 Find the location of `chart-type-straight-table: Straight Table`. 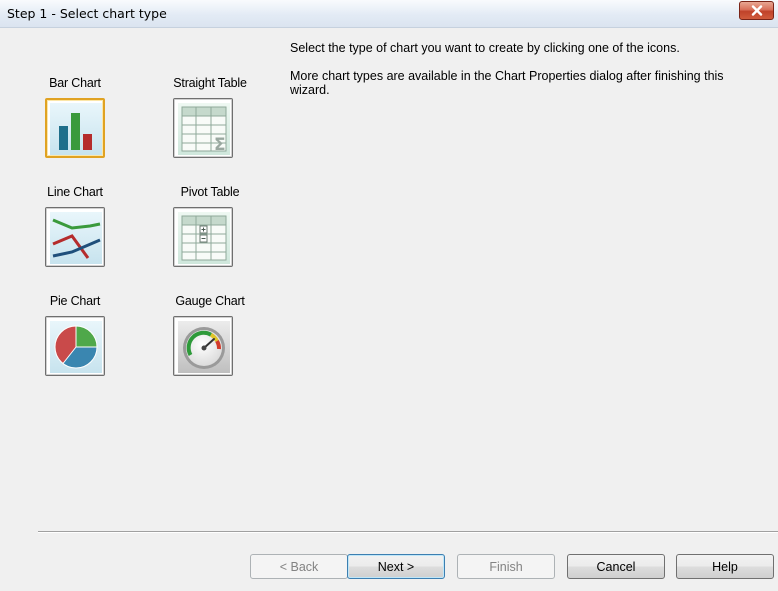

chart-type-straight-table: Straight Table is located at coordinates (210, 83).